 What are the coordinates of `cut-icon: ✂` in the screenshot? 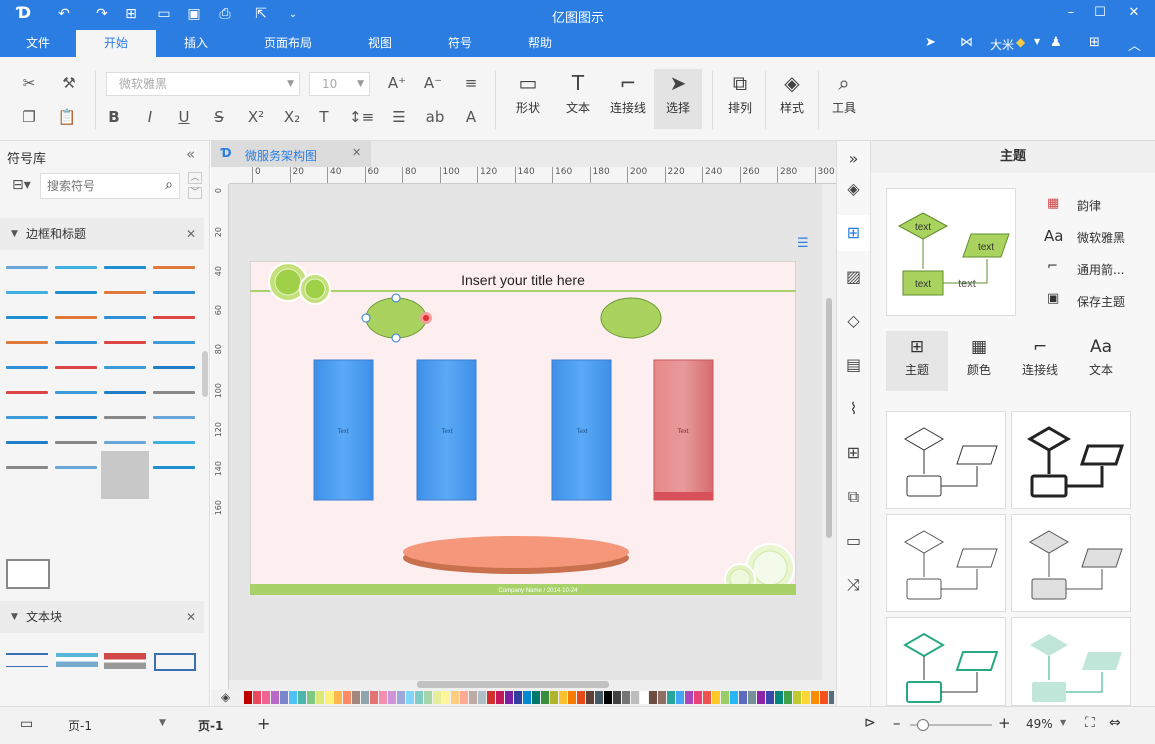 It's located at (29, 83).